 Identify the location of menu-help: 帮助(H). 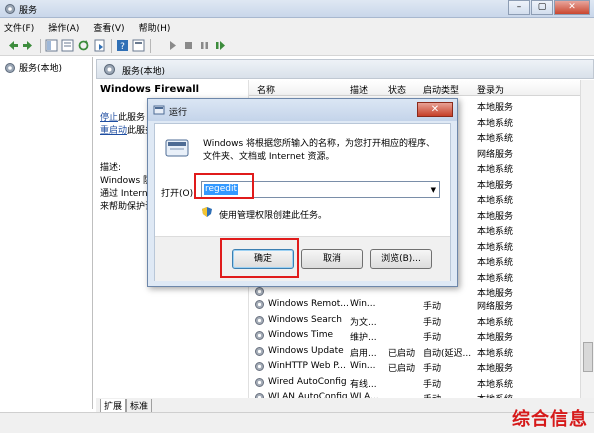
(155, 27).